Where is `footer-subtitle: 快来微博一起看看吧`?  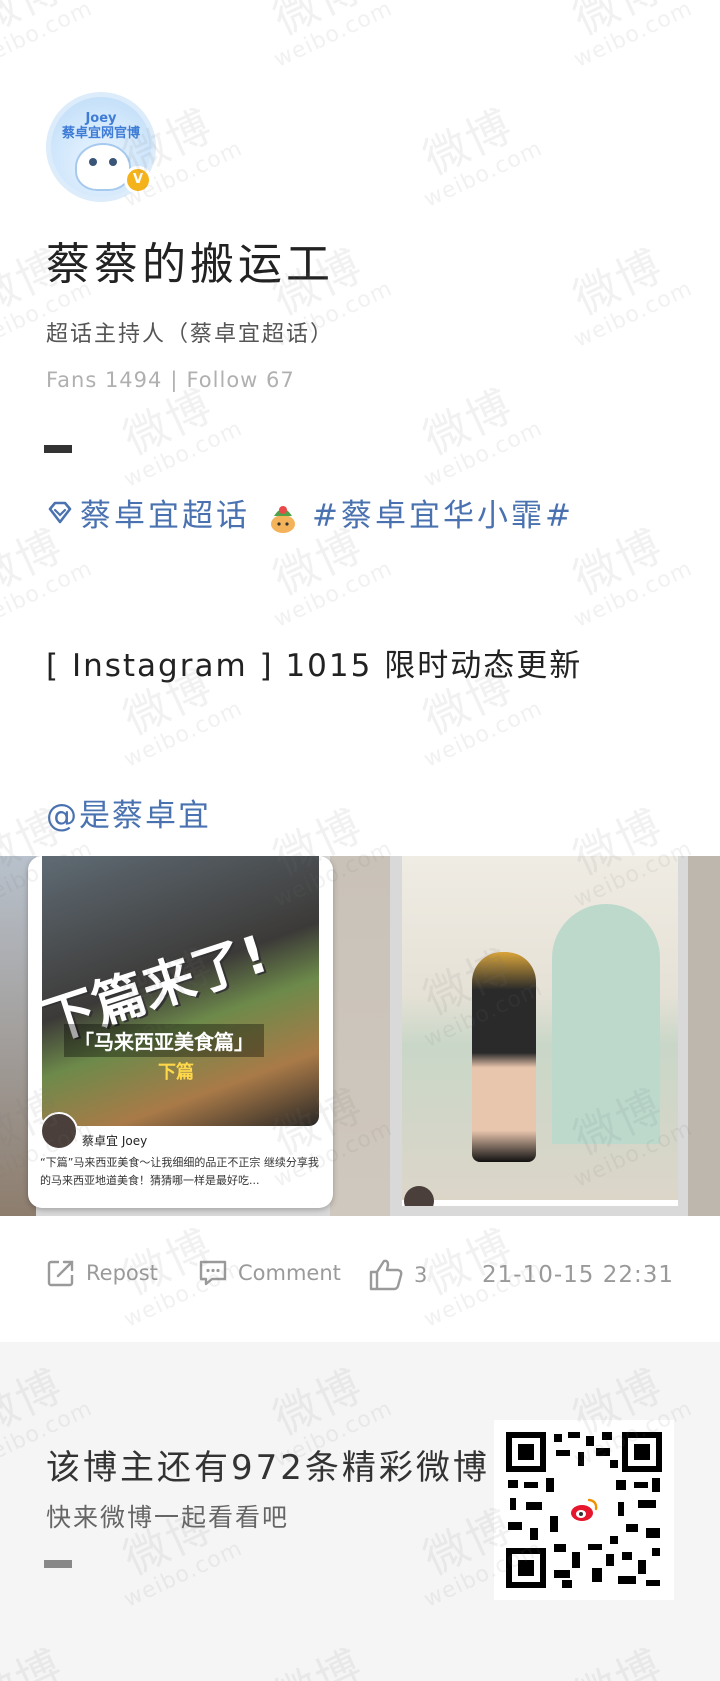 footer-subtitle: 快来微博一起看看吧 is located at coordinates (168, 1517).